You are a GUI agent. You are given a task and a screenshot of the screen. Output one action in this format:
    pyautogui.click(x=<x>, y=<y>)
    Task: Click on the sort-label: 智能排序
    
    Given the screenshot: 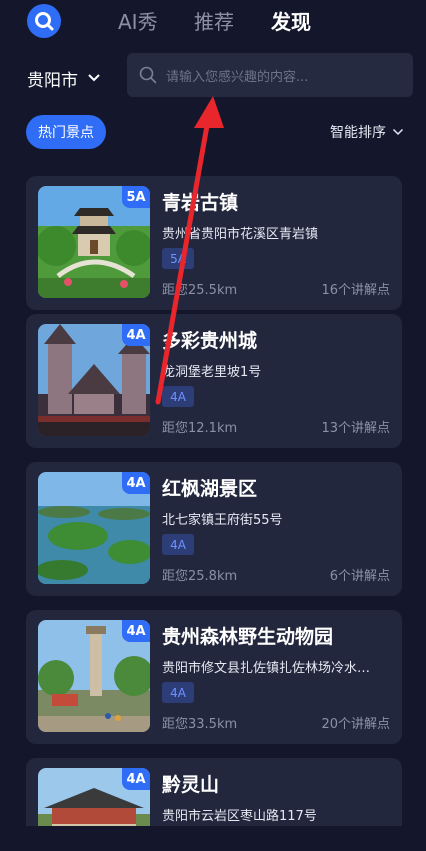 What is the action you would take?
    pyautogui.click(x=358, y=133)
    